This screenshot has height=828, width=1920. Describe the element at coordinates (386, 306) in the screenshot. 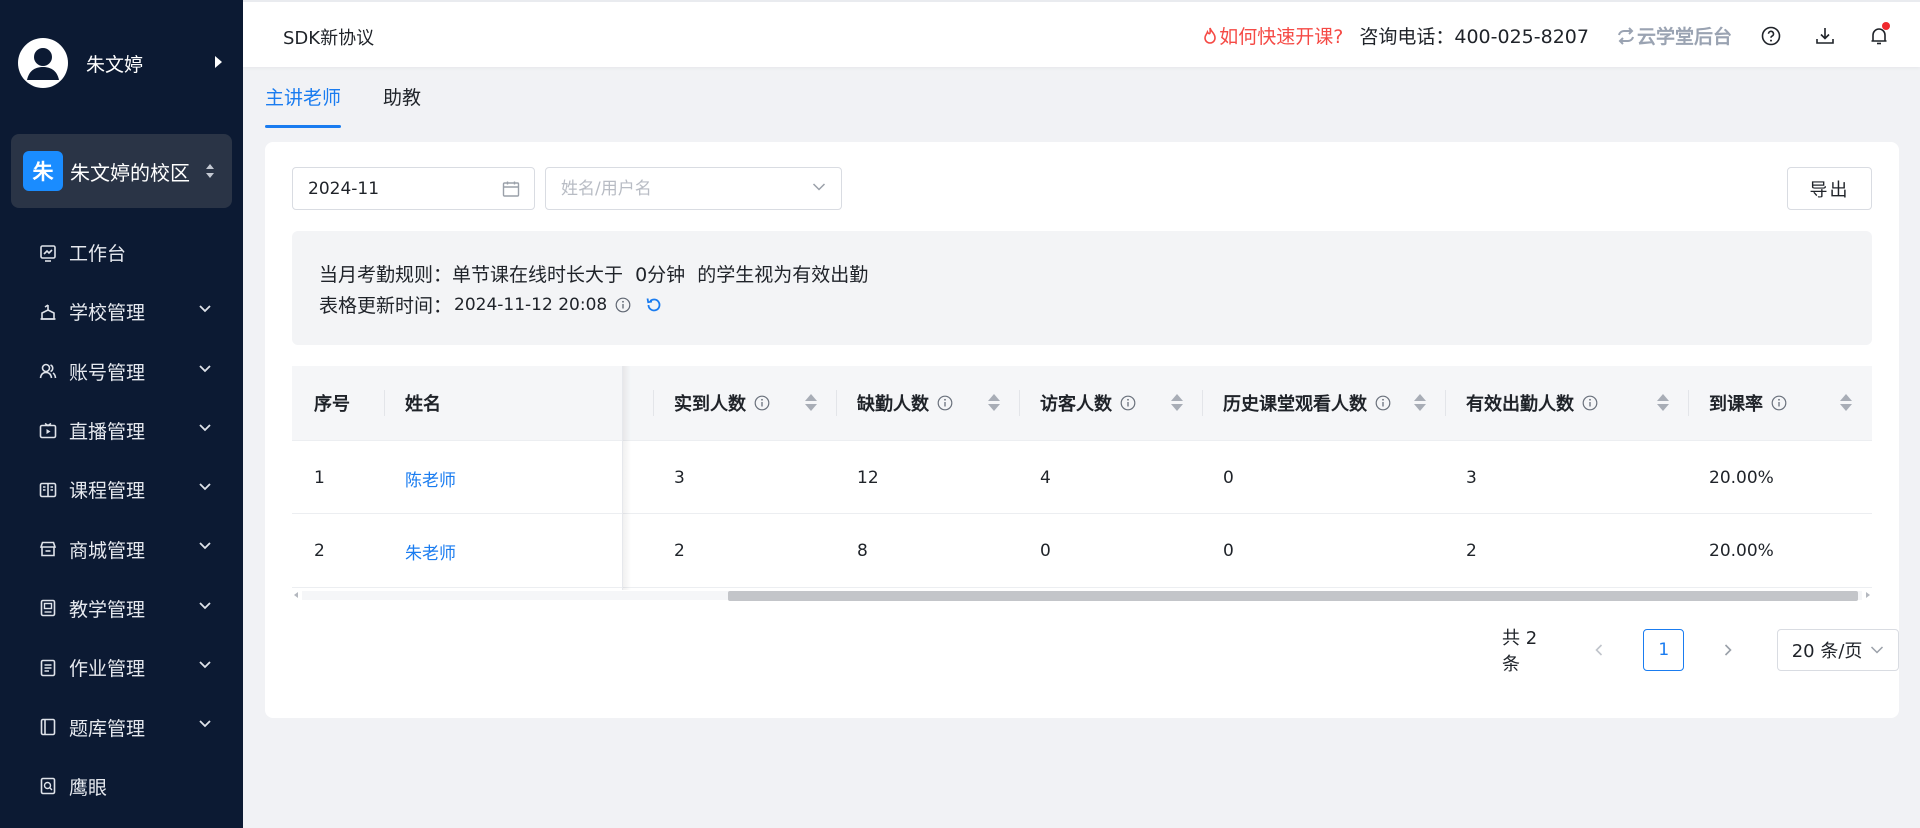

I see `update-time-label: 表格更新时间：` at that location.